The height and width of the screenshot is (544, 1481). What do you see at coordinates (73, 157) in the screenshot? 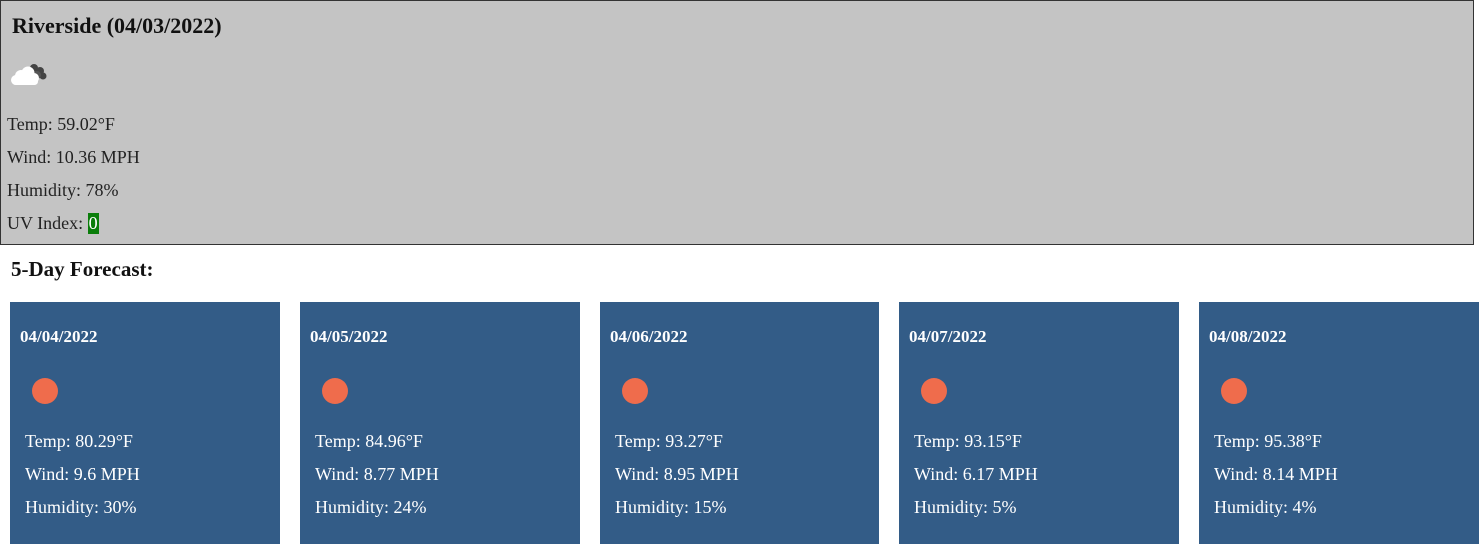
I see `current-wind: Wind: 10.36 MPH` at bounding box center [73, 157].